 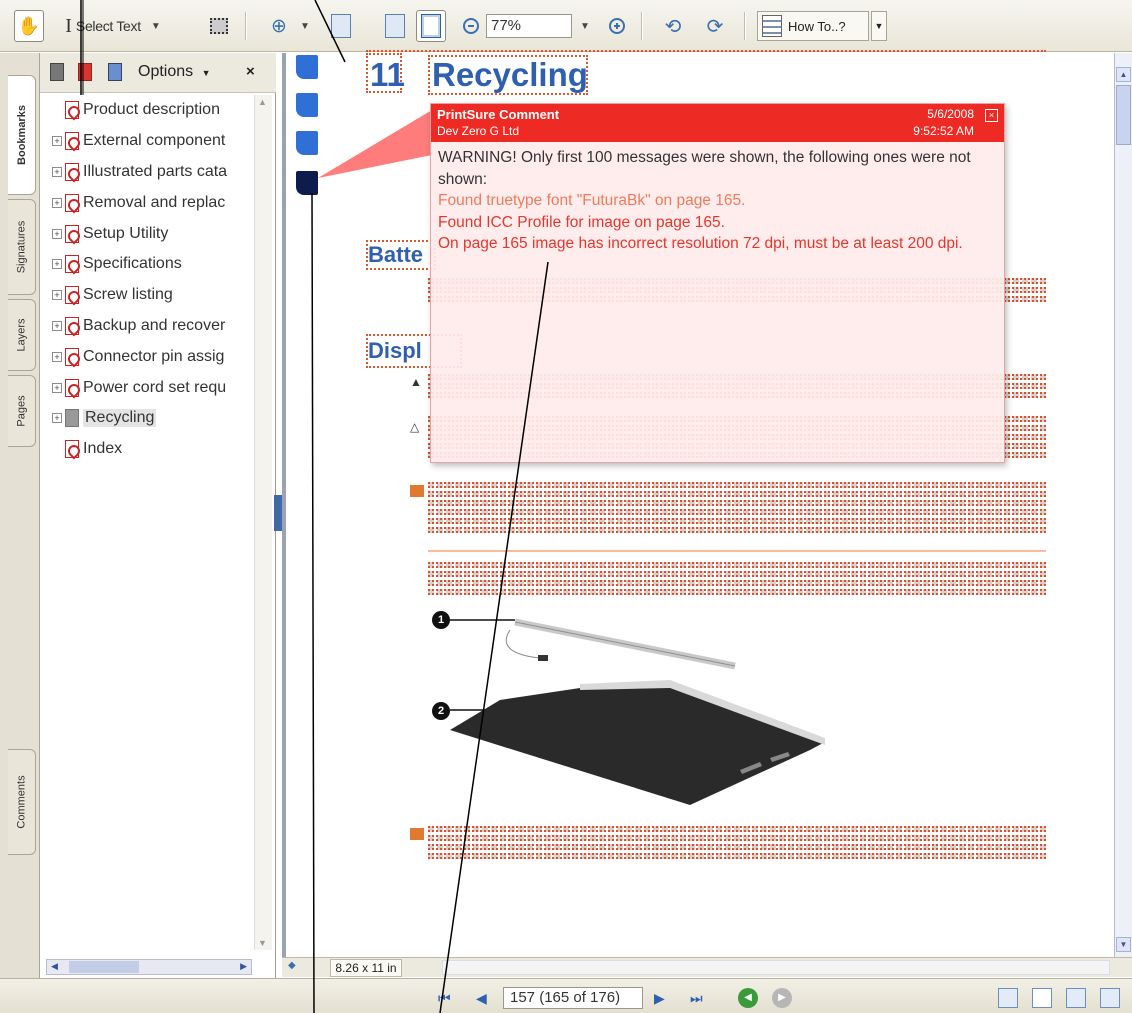 What do you see at coordinates (444, 998) in the screenshot?
I see `first-page-button: ⏮` at bounding box center [444, 998].